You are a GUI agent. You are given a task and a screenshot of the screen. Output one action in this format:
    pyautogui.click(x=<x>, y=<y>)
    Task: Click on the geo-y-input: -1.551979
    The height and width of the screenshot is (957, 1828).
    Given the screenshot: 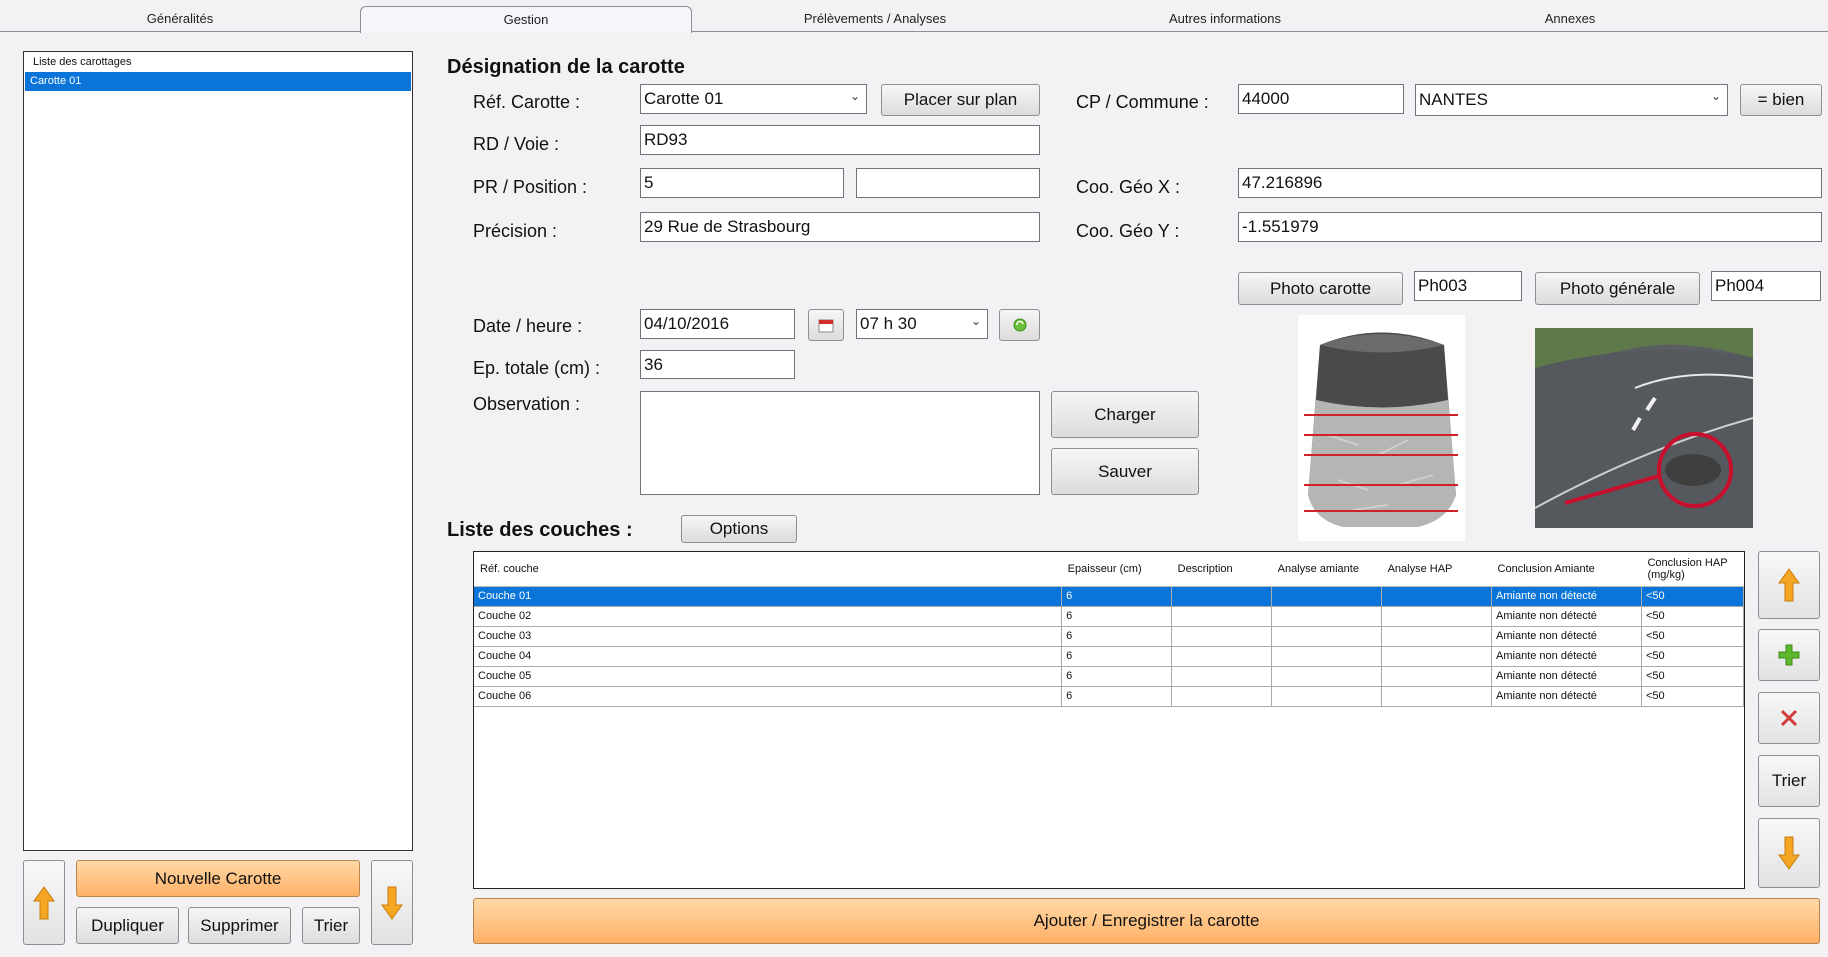 What is the action you would take?
    pyautogui.click(x=1530, y=227)
    